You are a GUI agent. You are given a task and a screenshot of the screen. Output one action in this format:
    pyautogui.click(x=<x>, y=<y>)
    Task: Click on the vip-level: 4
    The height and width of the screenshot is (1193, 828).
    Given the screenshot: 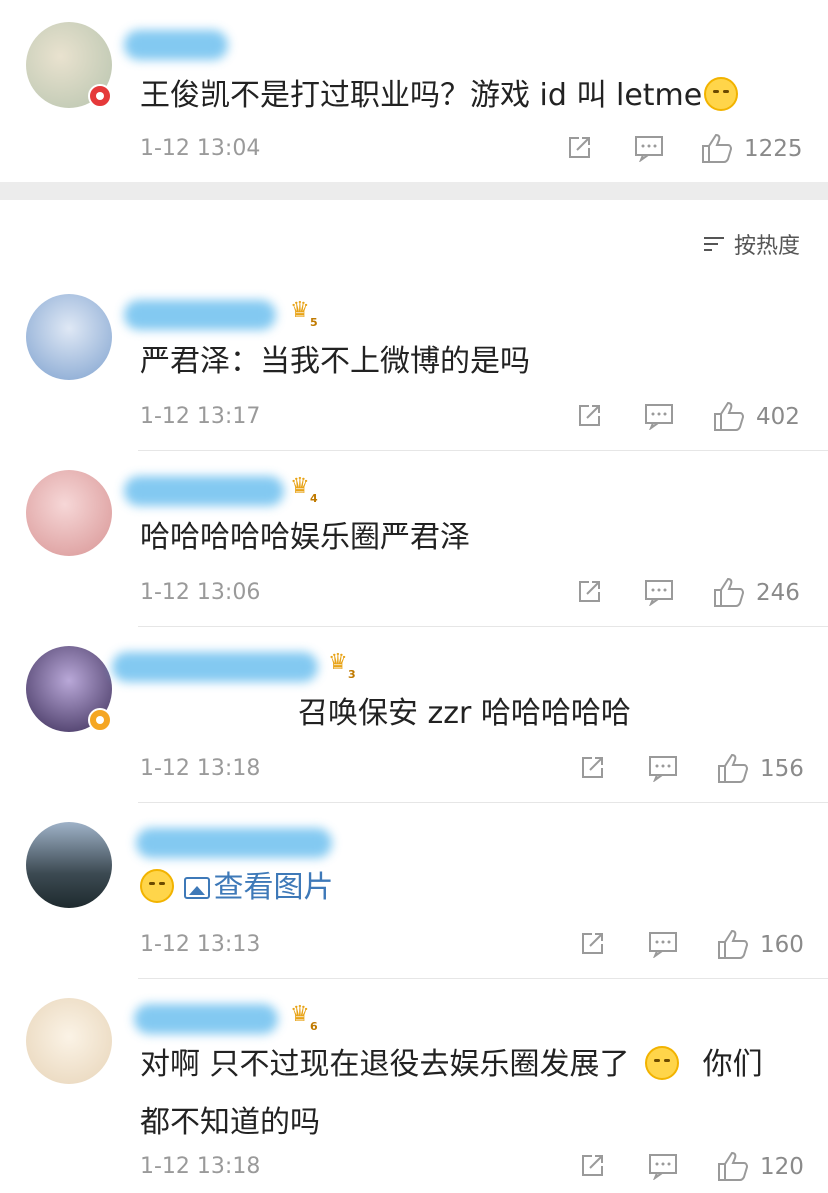 What is the action you would take?
    pyautogui.click(x=314, y=498)
    